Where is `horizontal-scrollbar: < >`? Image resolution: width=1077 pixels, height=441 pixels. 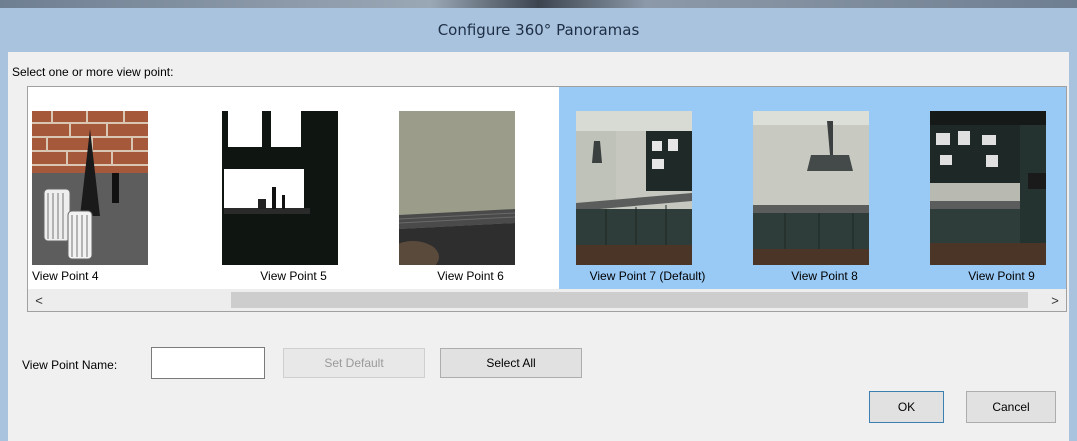 horizontal-scrollbar: < > is located at coordinates (547, 300).